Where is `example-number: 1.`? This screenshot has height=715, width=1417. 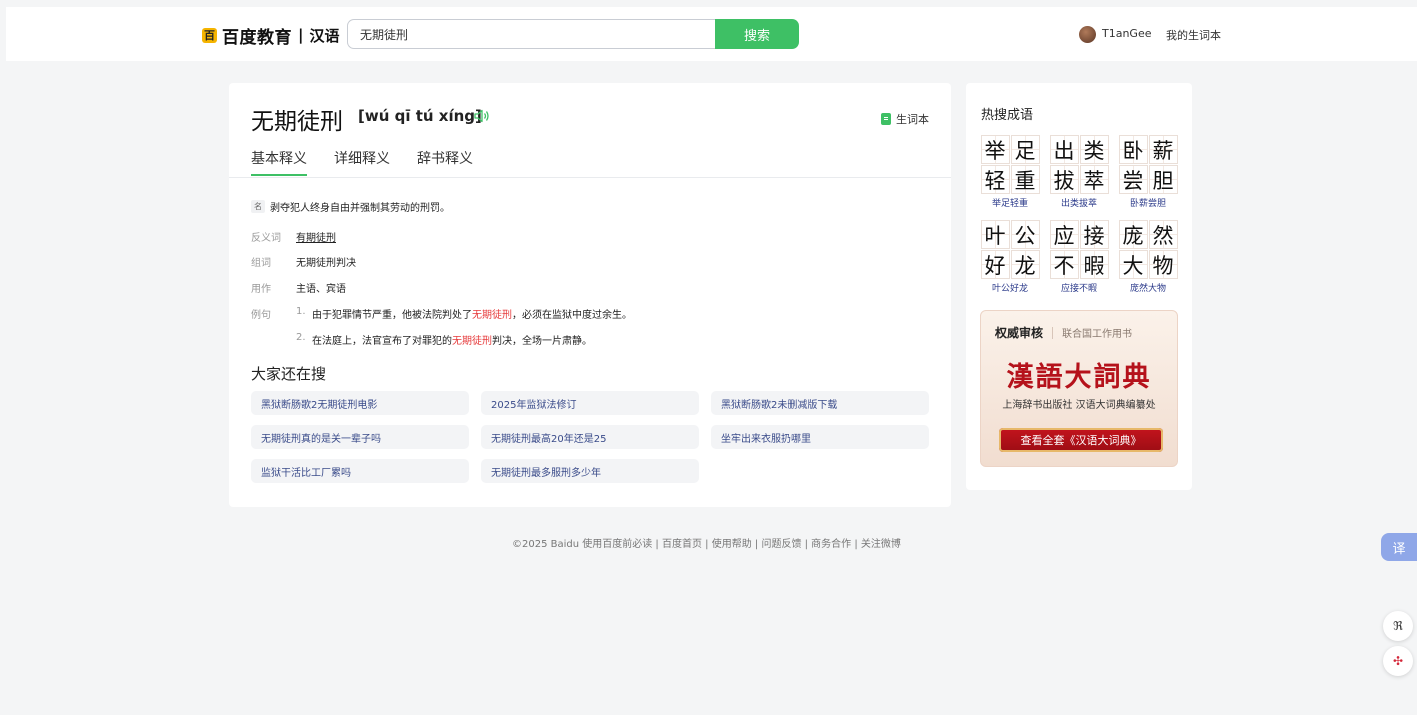
example-number: 1. is located at coordinates (301, 311).